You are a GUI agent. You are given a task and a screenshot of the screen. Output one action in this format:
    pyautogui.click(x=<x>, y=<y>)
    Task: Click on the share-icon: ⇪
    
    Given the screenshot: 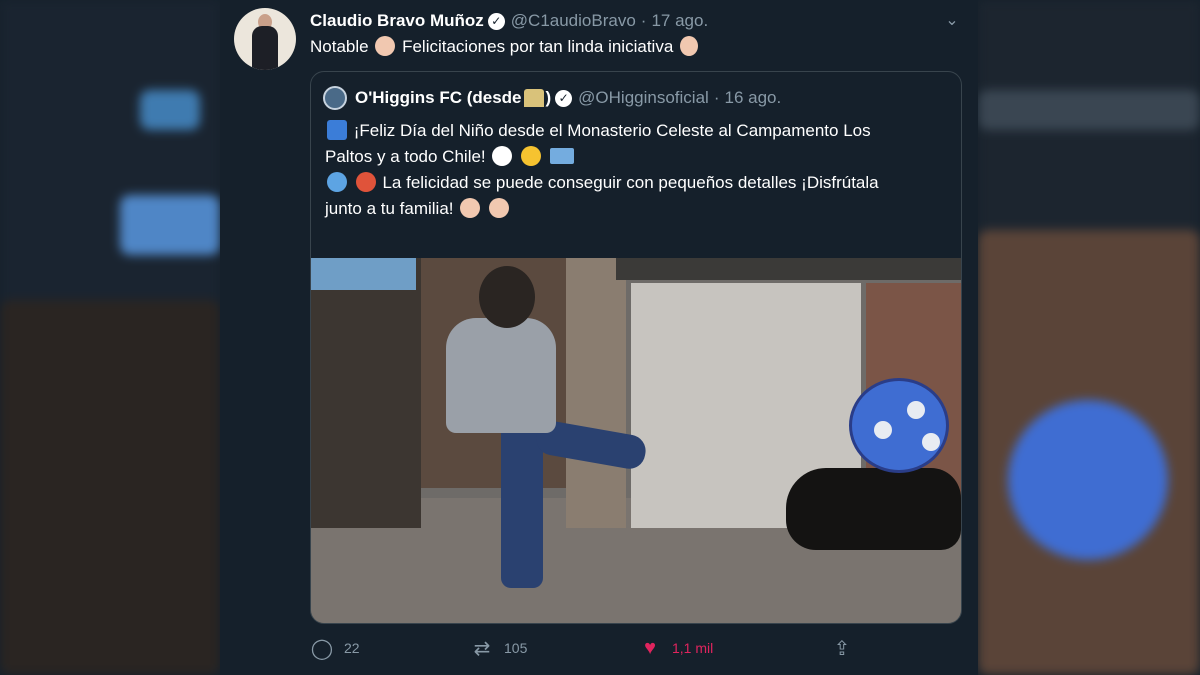 What is the action you would take?
    pyautogui.click(x=842, y=648)
    